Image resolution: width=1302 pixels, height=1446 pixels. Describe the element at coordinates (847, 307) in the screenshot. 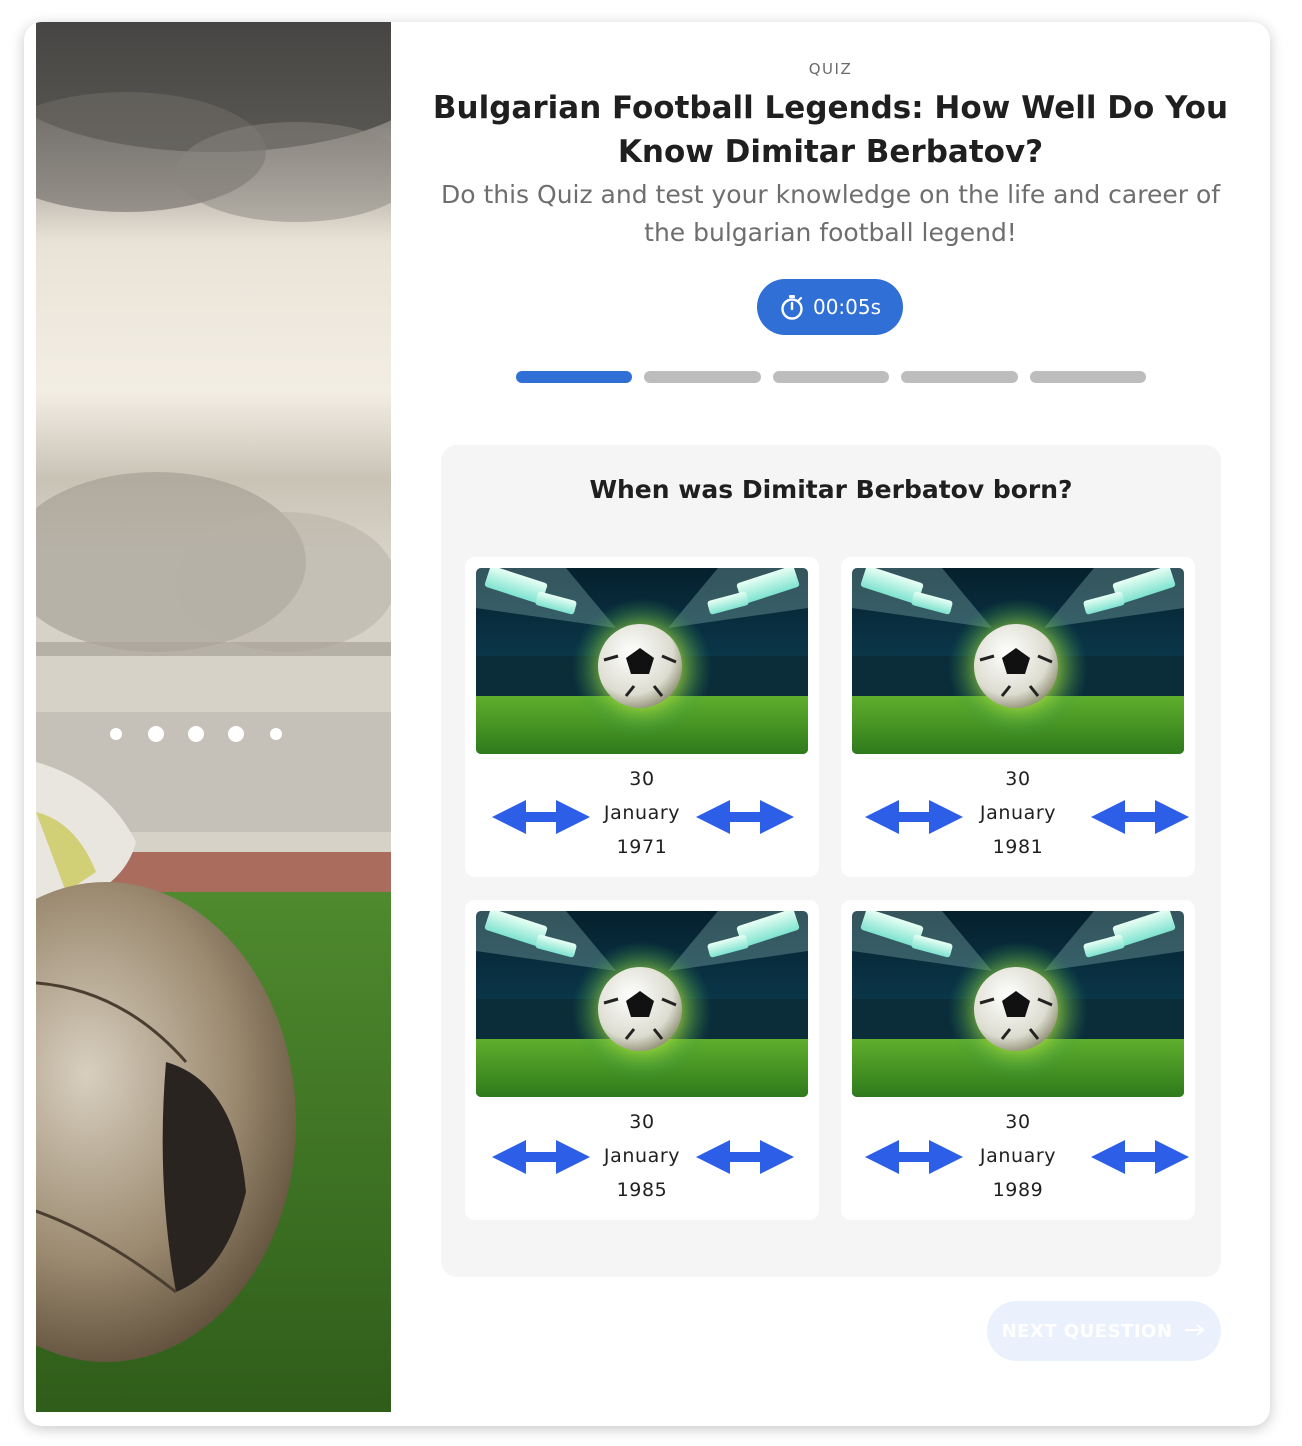

I see `timer-value: 00:05s` at that location.